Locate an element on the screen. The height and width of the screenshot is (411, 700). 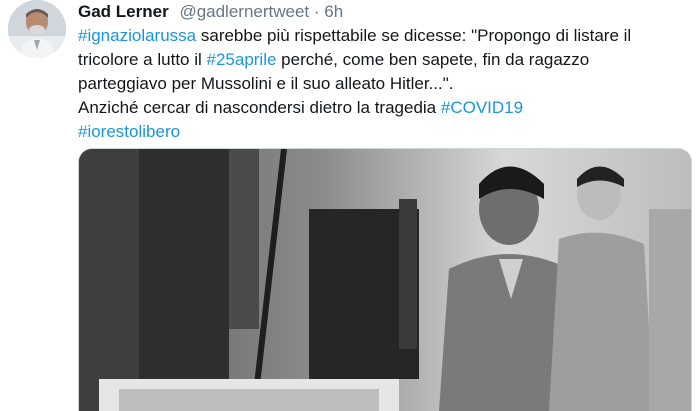
hashtag-link: #25aprile is located at coordinates (242, 59).